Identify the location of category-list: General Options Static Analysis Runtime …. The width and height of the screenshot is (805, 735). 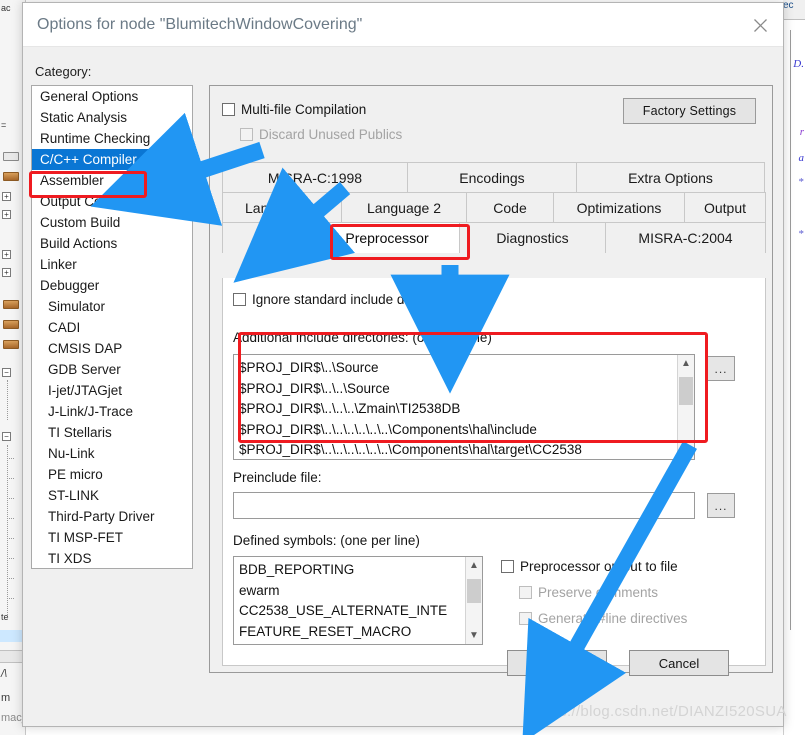
(112, 327).